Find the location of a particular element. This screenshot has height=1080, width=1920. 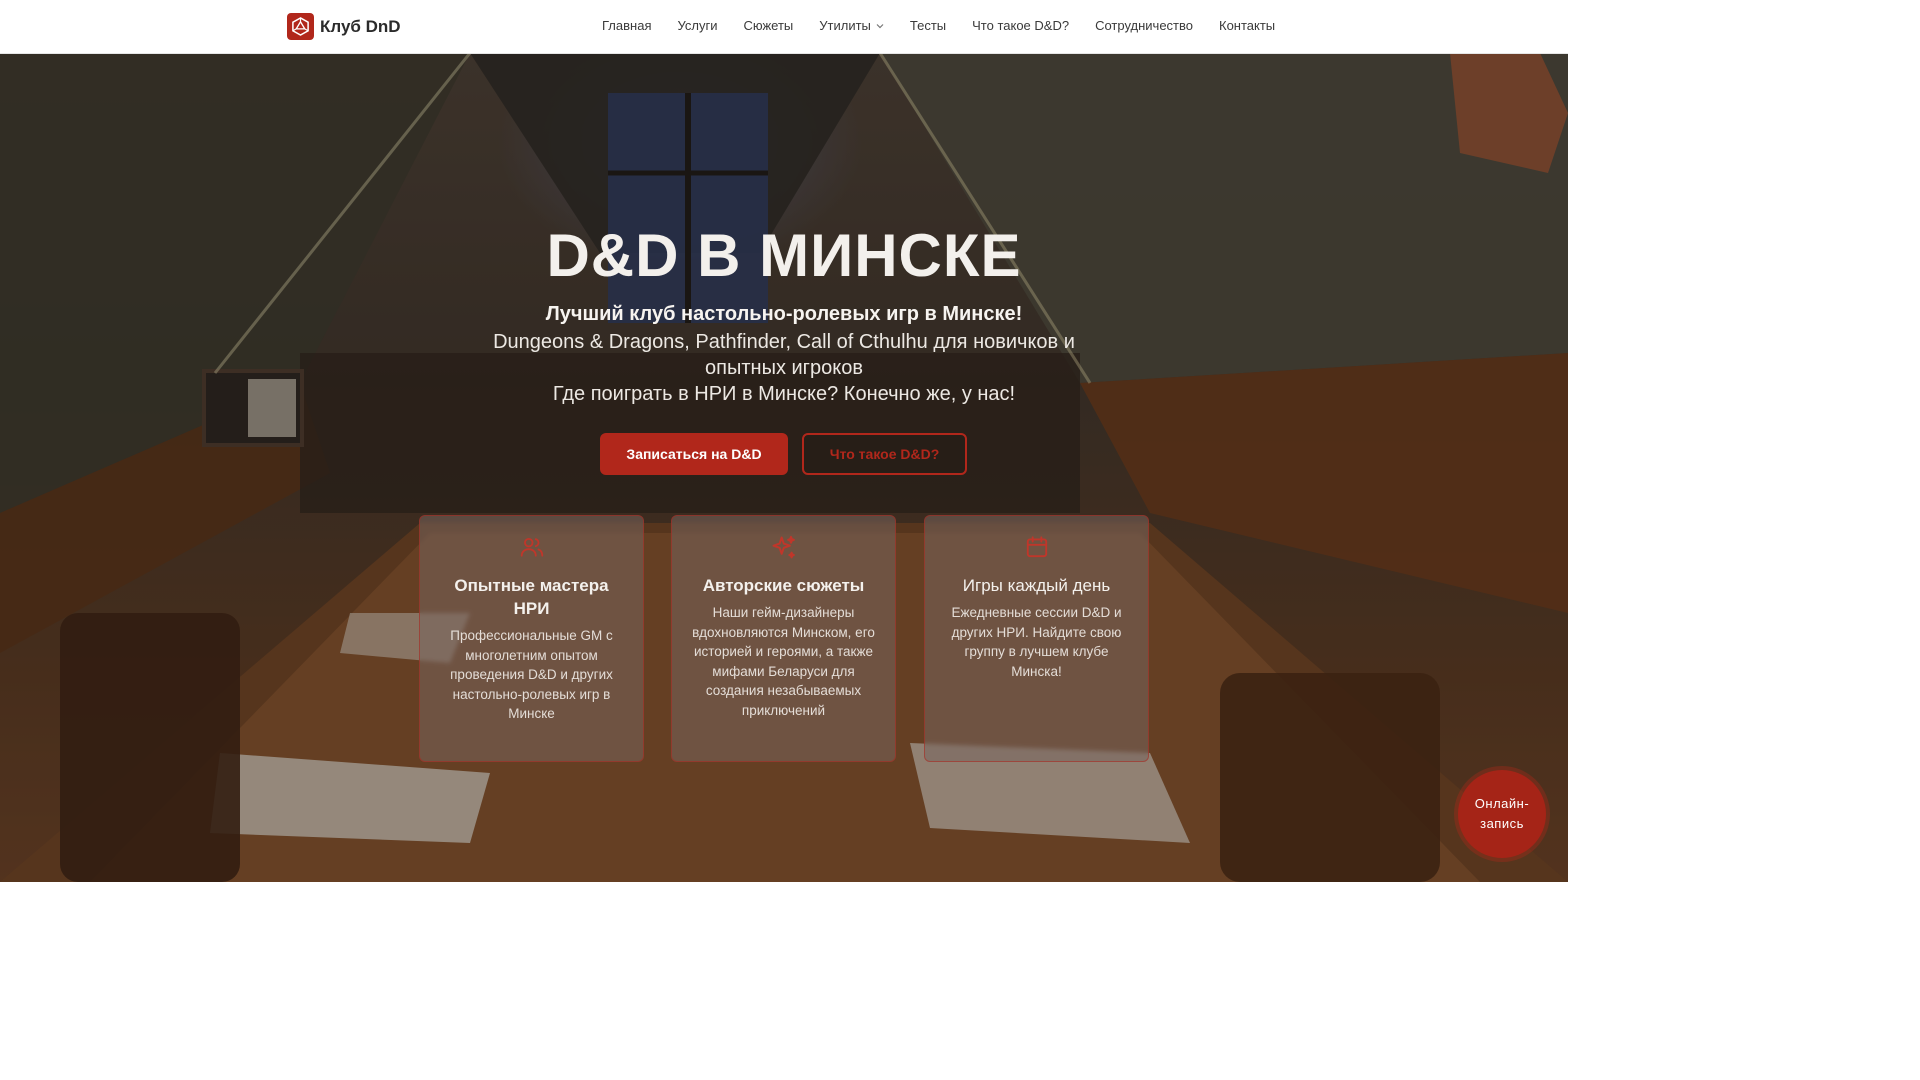

site-name: Клуб DnD is located at coordinates (360, 26).